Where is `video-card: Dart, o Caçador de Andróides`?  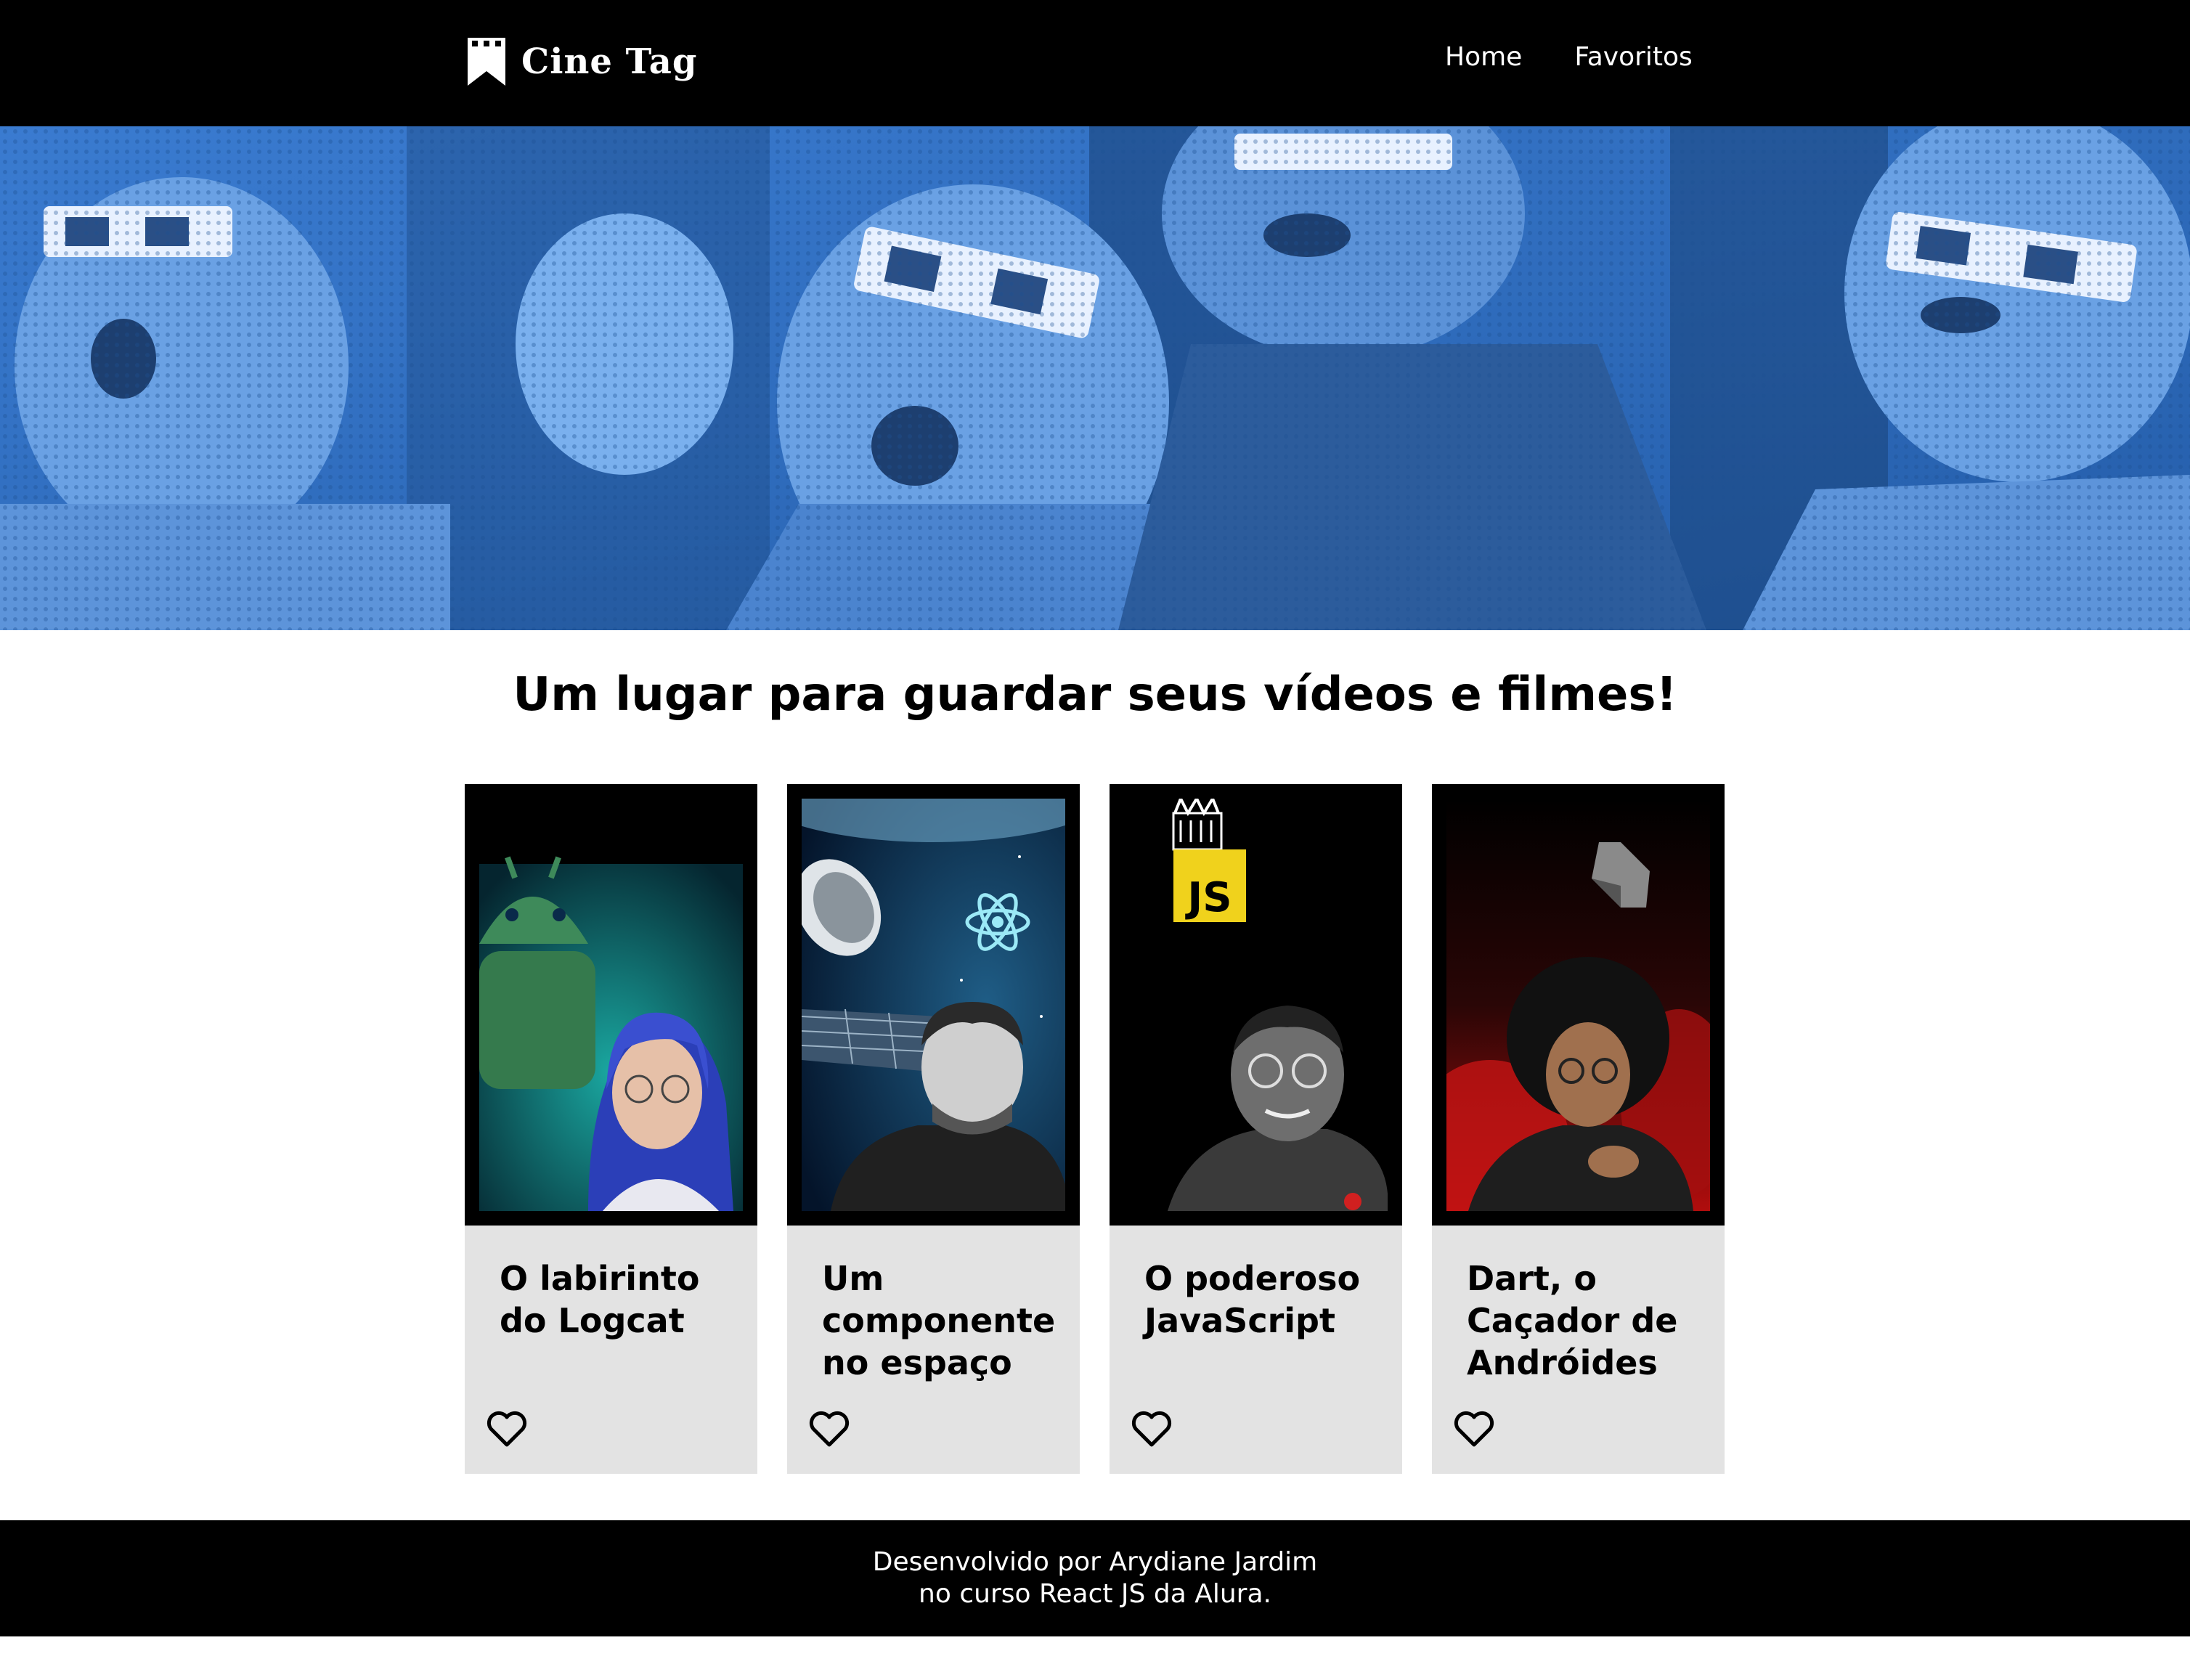
video-card: Dart, o Caçador de Andróides is located at coordinates (1578, 1129).